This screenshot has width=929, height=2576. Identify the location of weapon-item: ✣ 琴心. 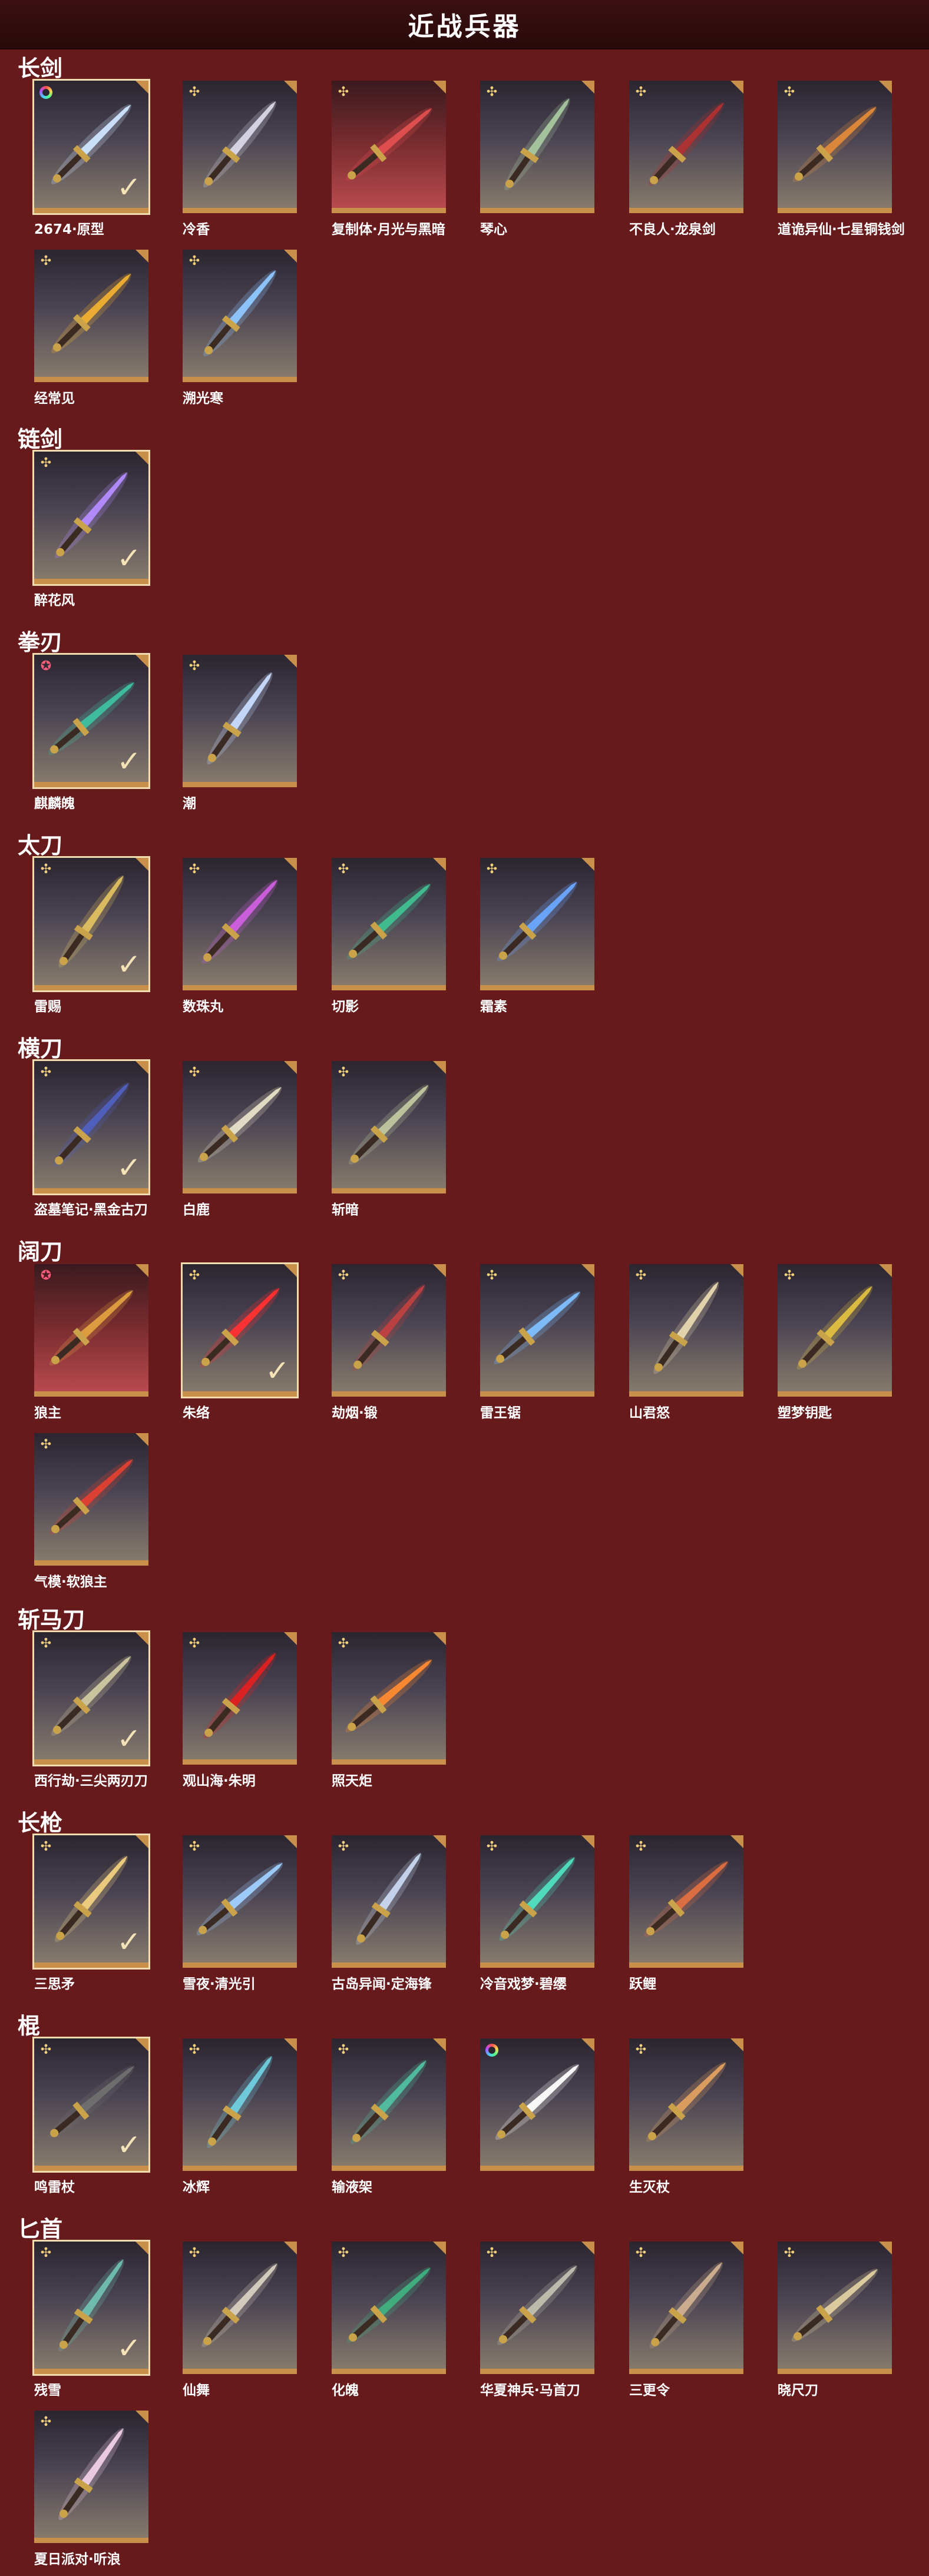
(539, 159).